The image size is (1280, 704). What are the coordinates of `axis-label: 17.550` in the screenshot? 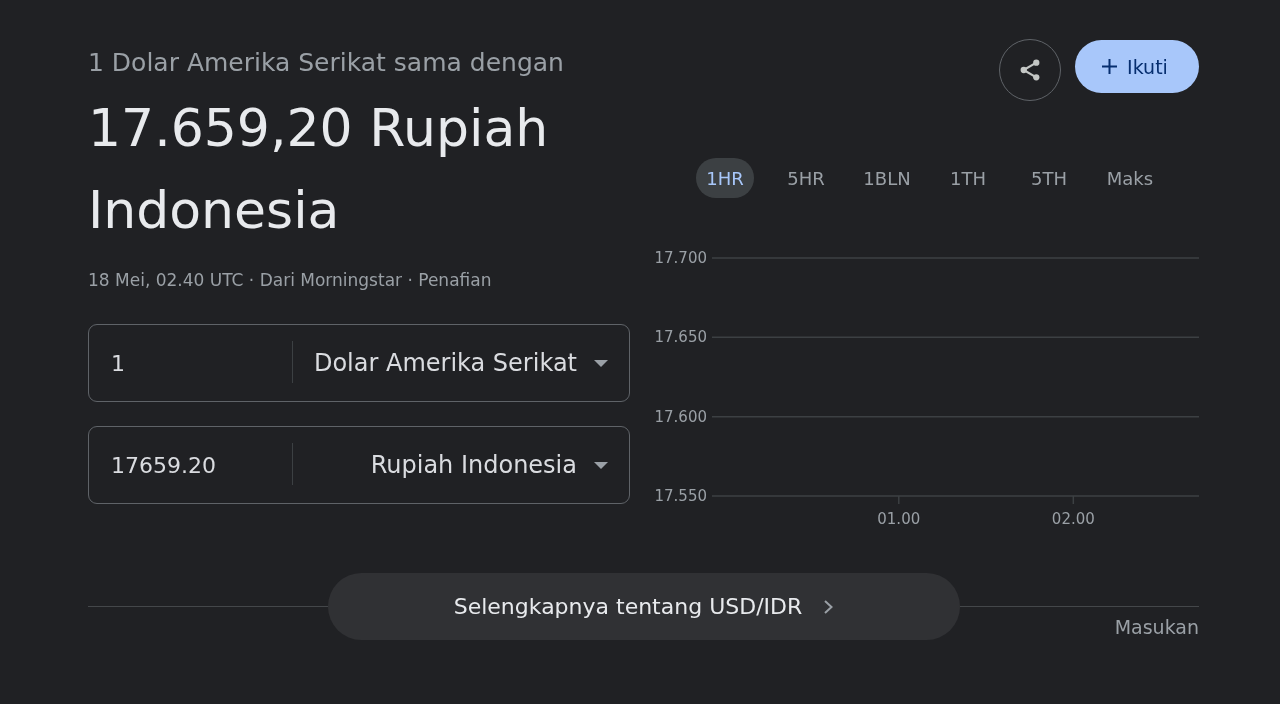 It's located at (680, 496).